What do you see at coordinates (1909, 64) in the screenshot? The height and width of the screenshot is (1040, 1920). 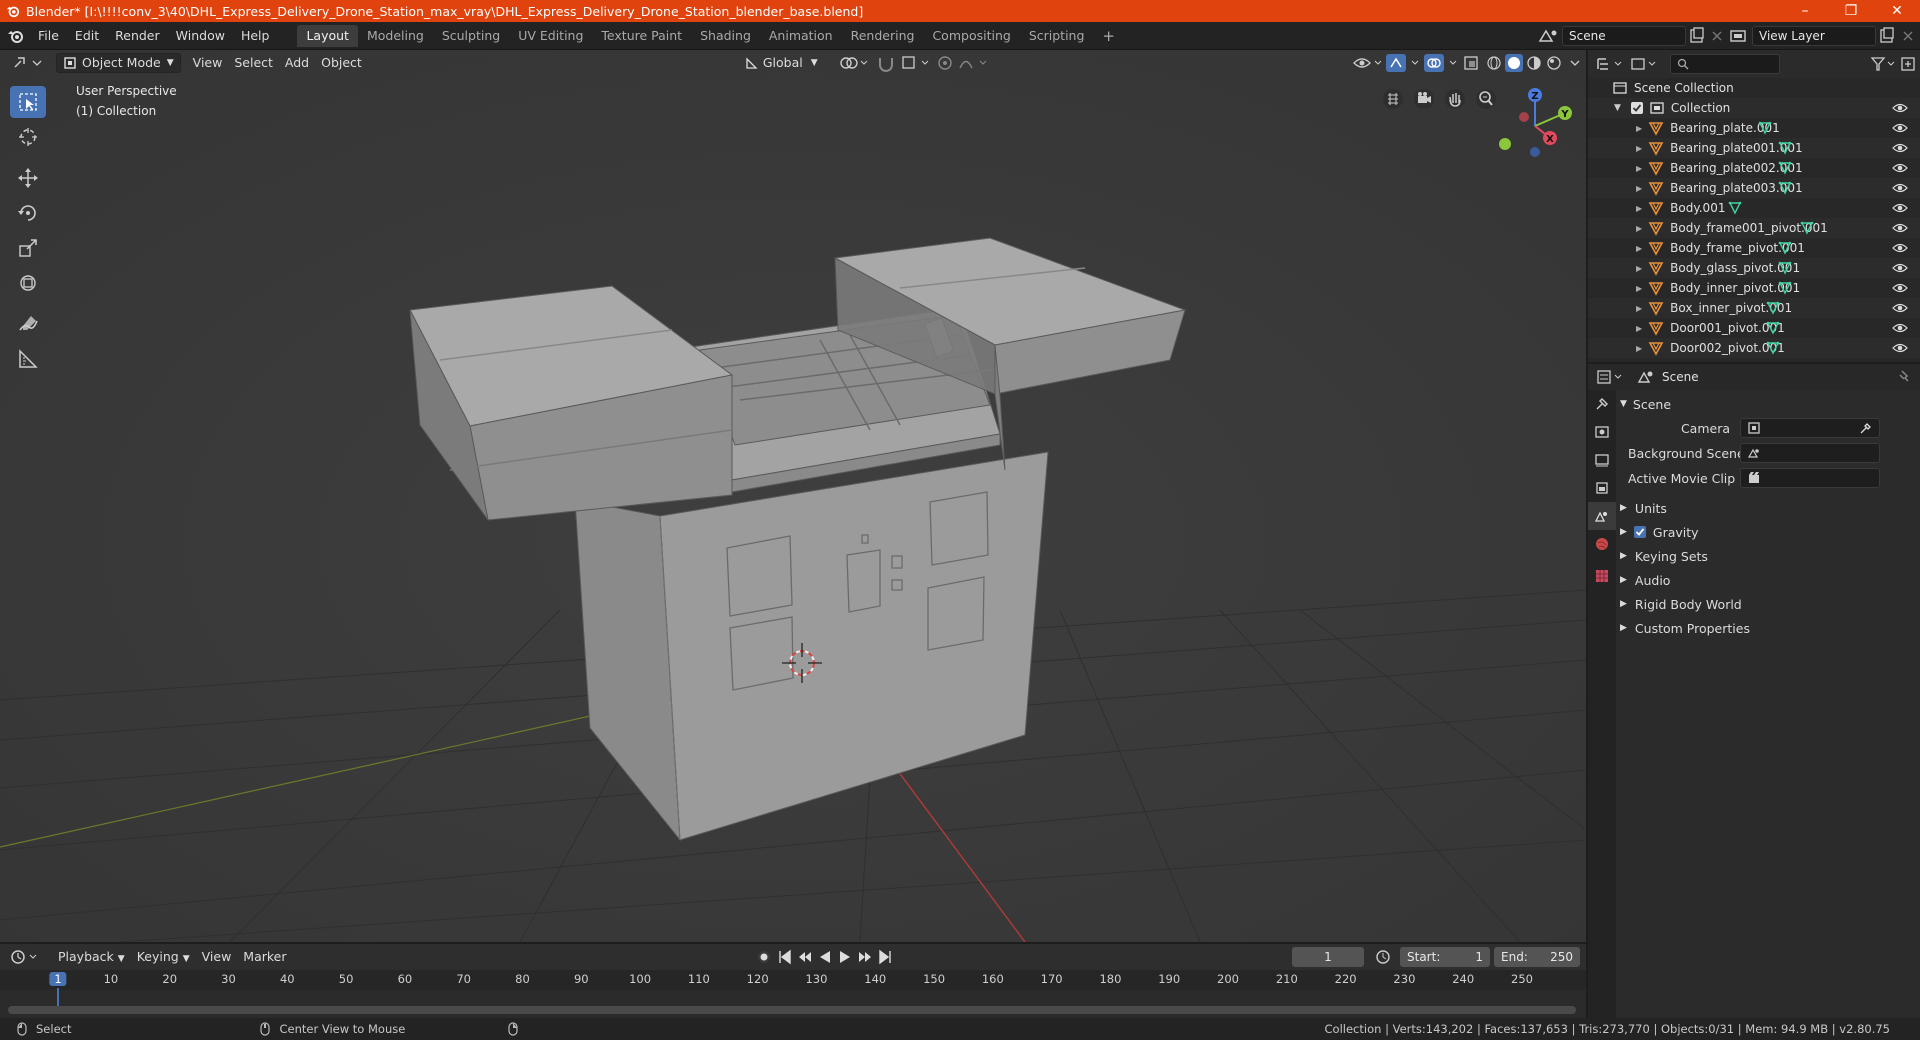 I see `new-collection-icon` at bounding box center [1909, 64].